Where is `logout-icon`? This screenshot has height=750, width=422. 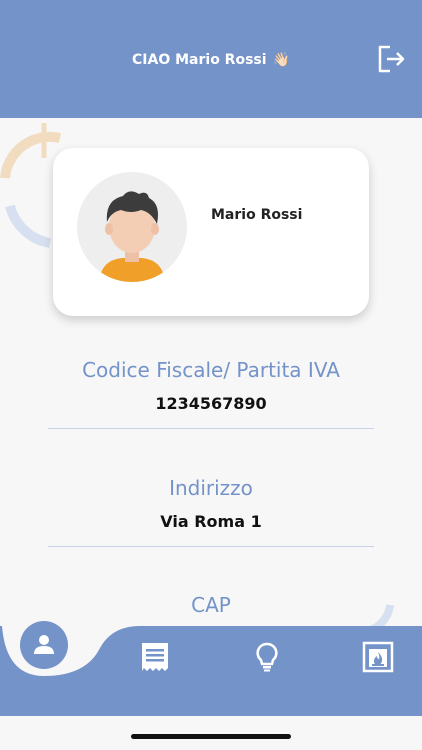
logout-icon is located at coordinates (391, 59).